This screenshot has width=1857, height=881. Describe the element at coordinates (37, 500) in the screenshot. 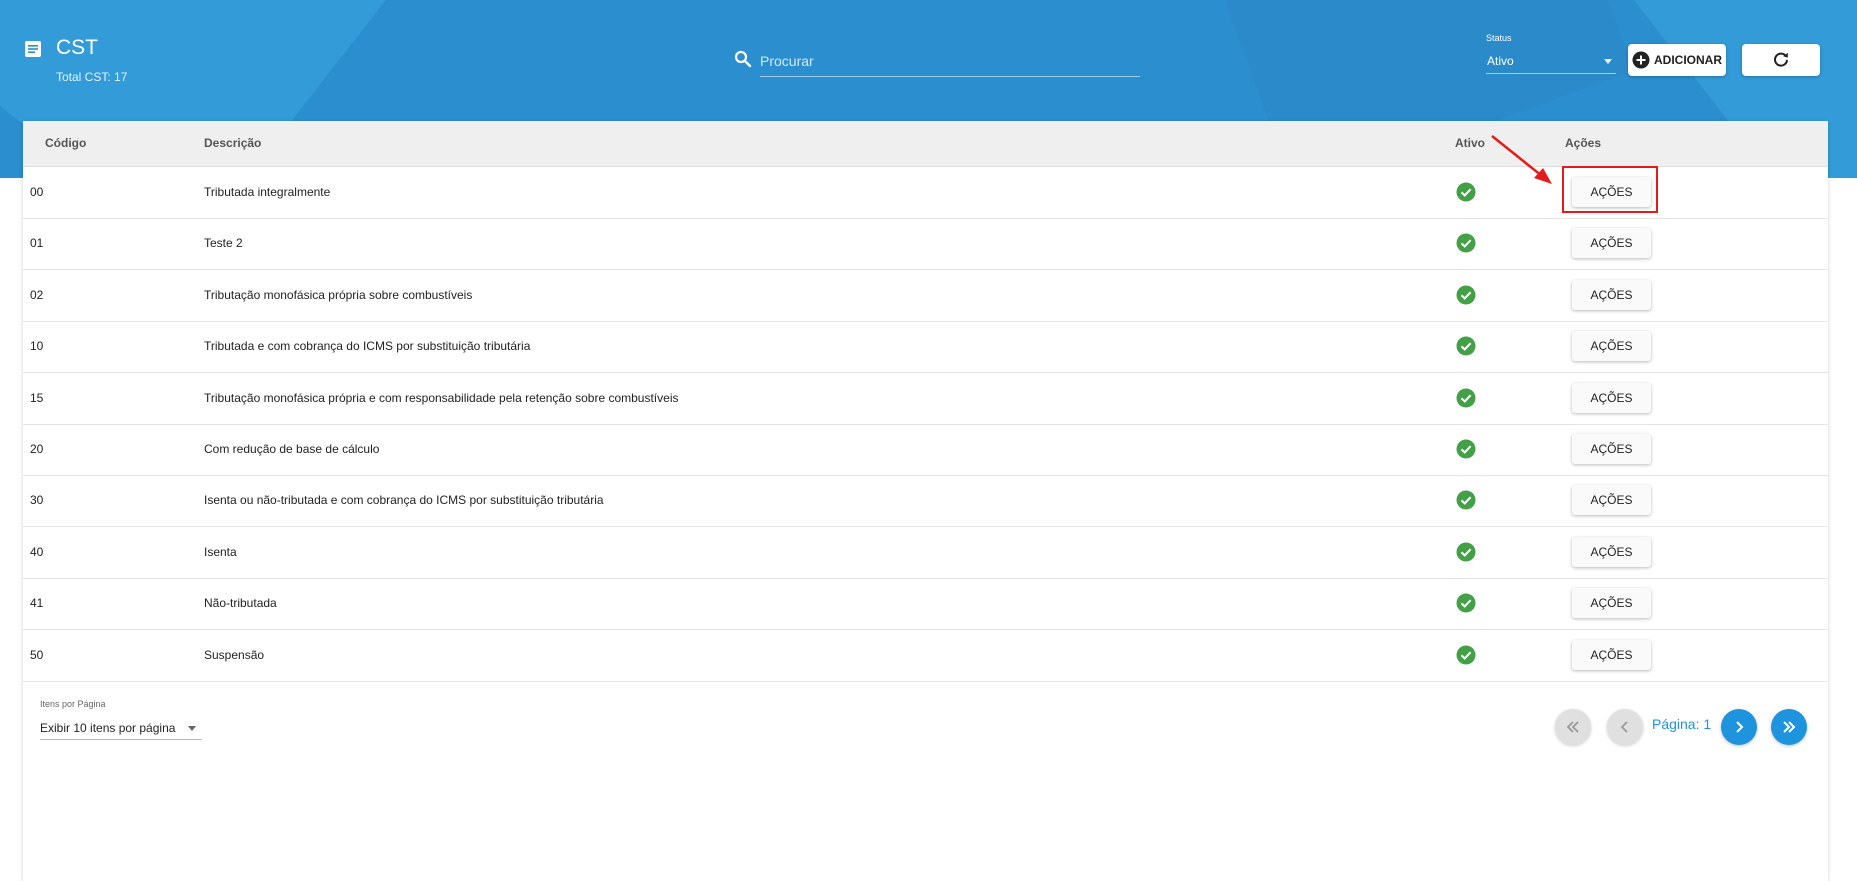

I see `cell-codigo: 30` at that location.